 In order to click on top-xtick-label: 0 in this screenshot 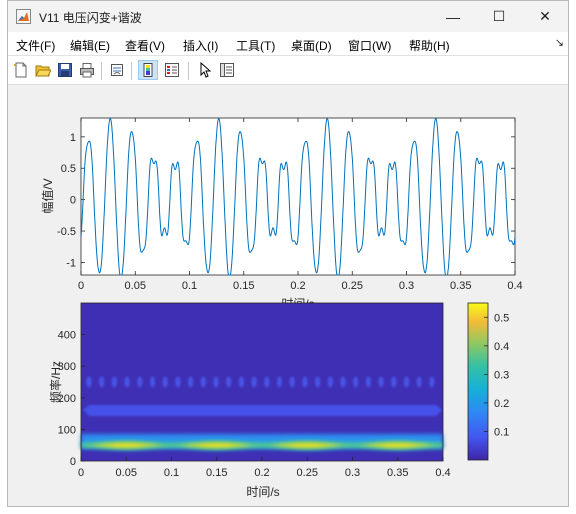, I will do `click(81, 286)`.